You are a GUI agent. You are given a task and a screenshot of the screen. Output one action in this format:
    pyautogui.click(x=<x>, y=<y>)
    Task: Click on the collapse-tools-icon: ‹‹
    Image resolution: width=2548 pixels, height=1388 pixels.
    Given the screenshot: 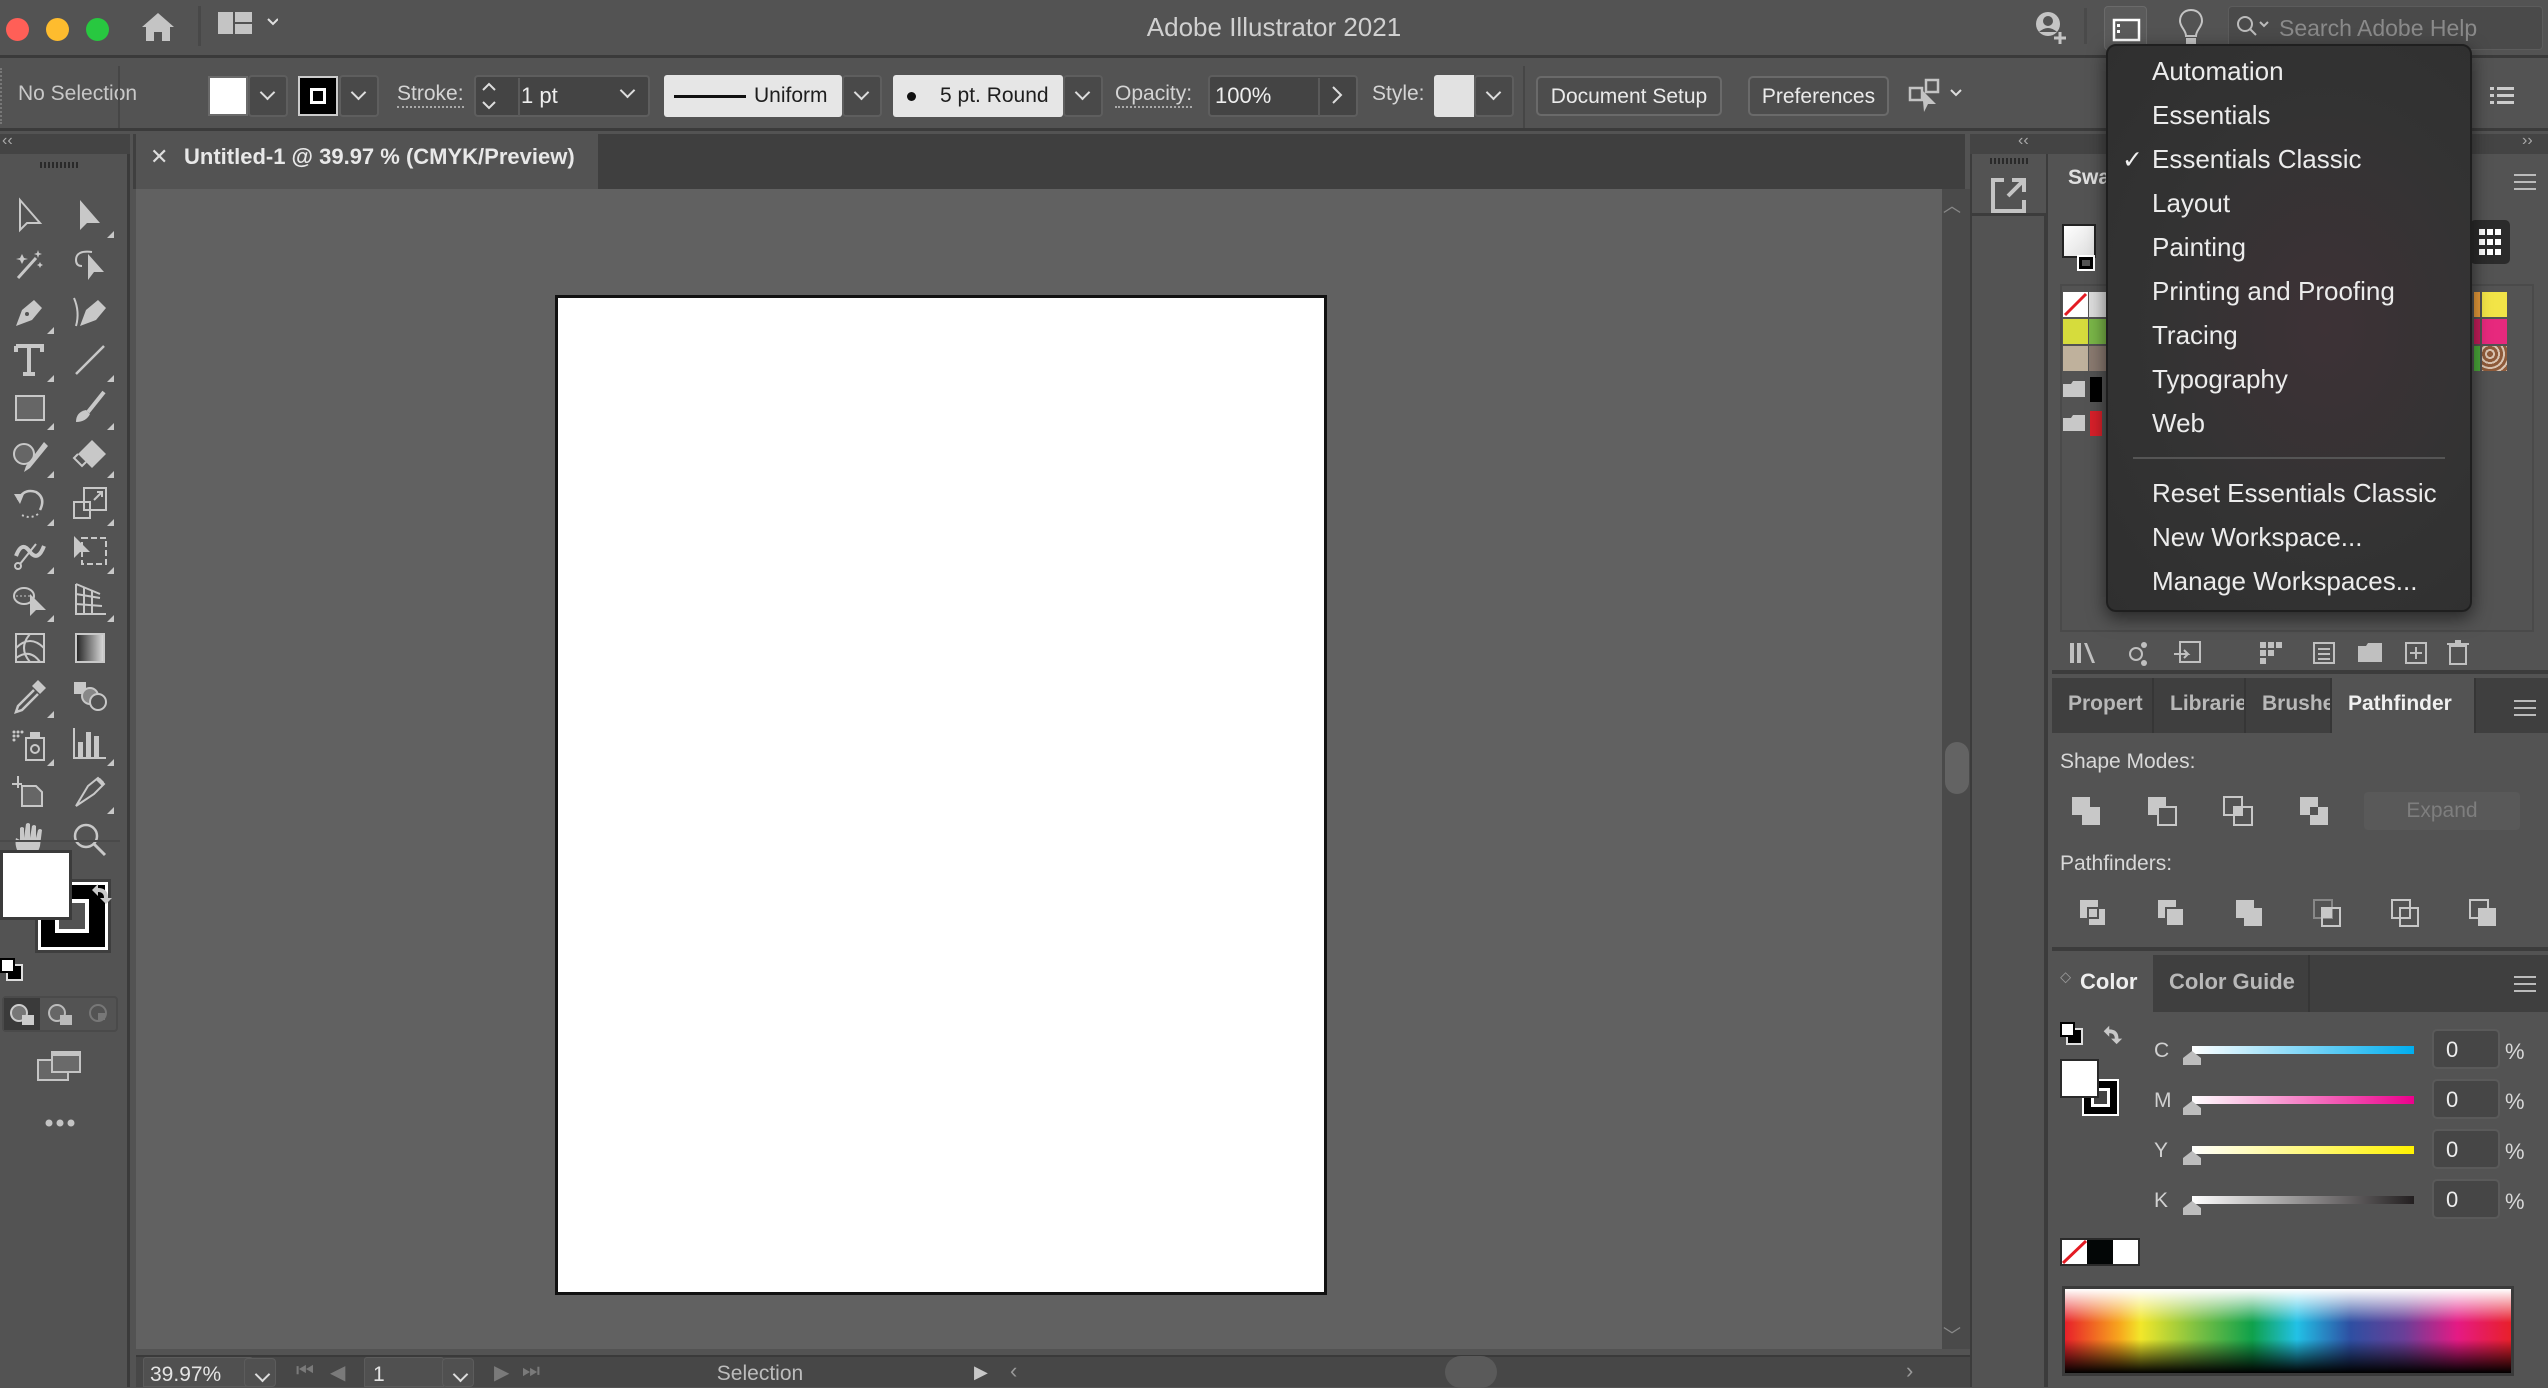 What is the action you would take?
    pyautogui.click(x=7, y=141)
    